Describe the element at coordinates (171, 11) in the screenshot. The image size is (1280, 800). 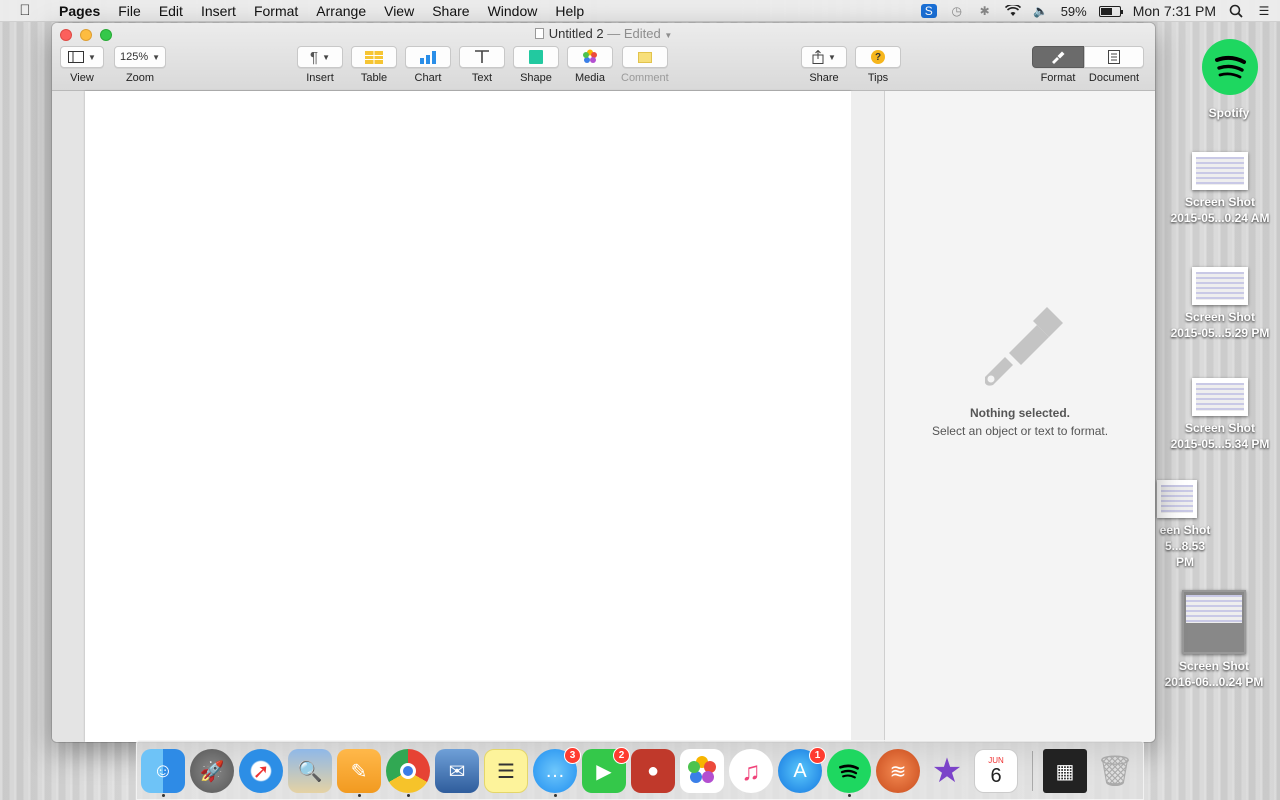
I see `menu-edit: Edit` at that location.